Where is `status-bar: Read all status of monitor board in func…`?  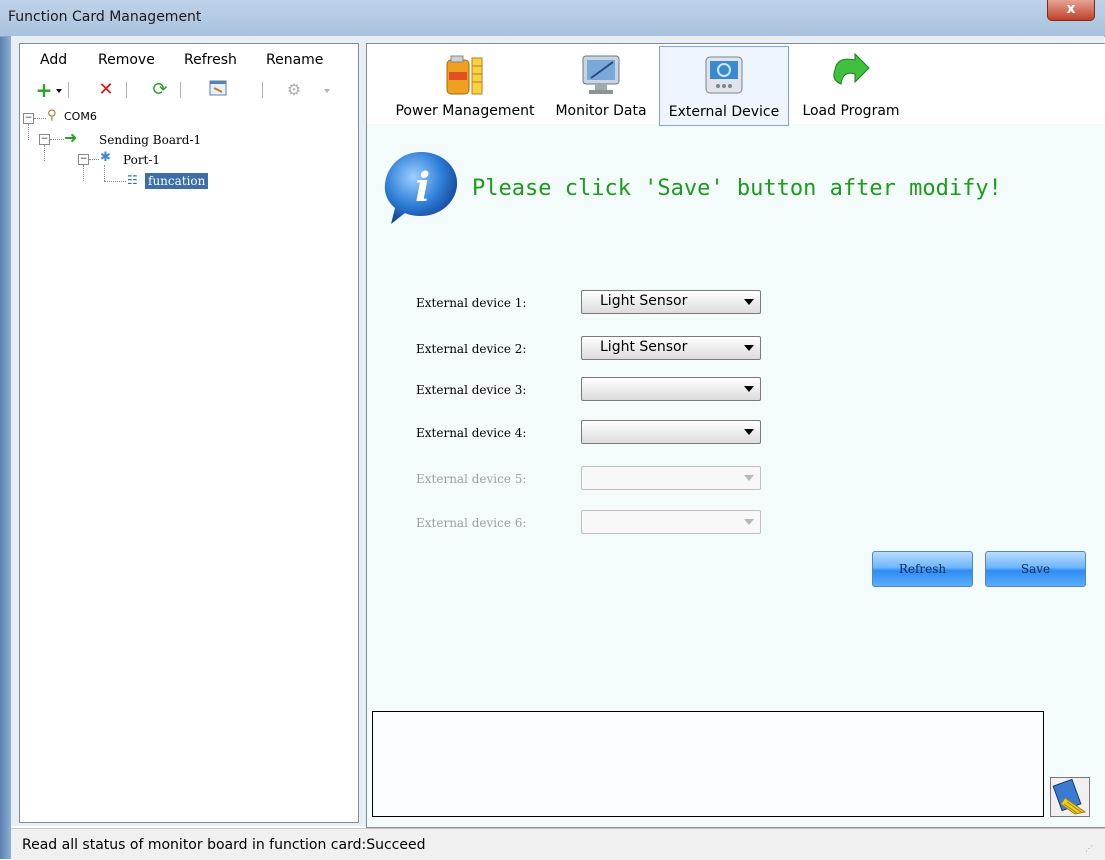
status-bar: Read all status of monitor board in func… is located at coordinates (558, 844).